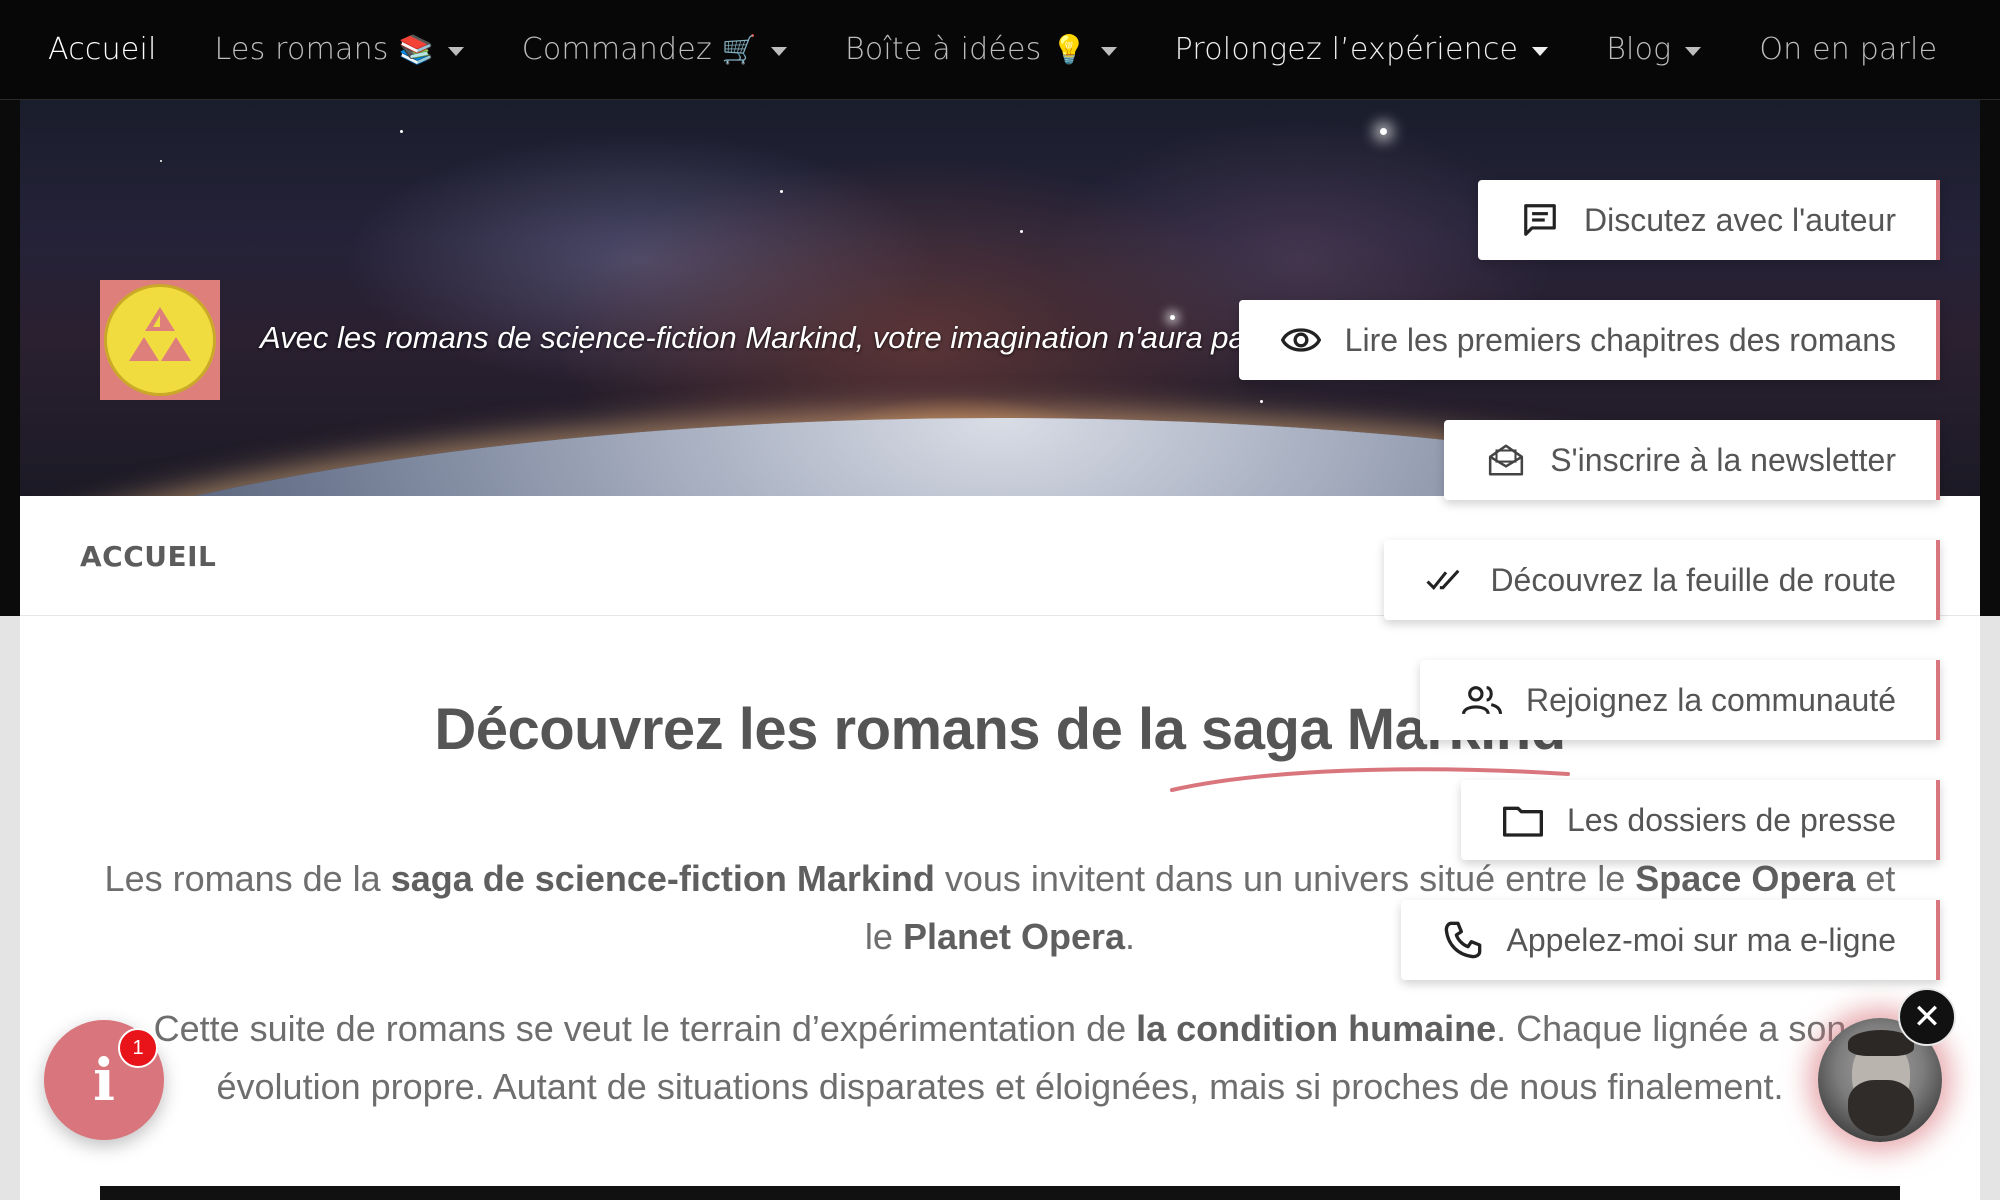 The image size is (2000, 1200). I want to click on nav-item-on-en-parle: On en parle, so click(1848, 49).